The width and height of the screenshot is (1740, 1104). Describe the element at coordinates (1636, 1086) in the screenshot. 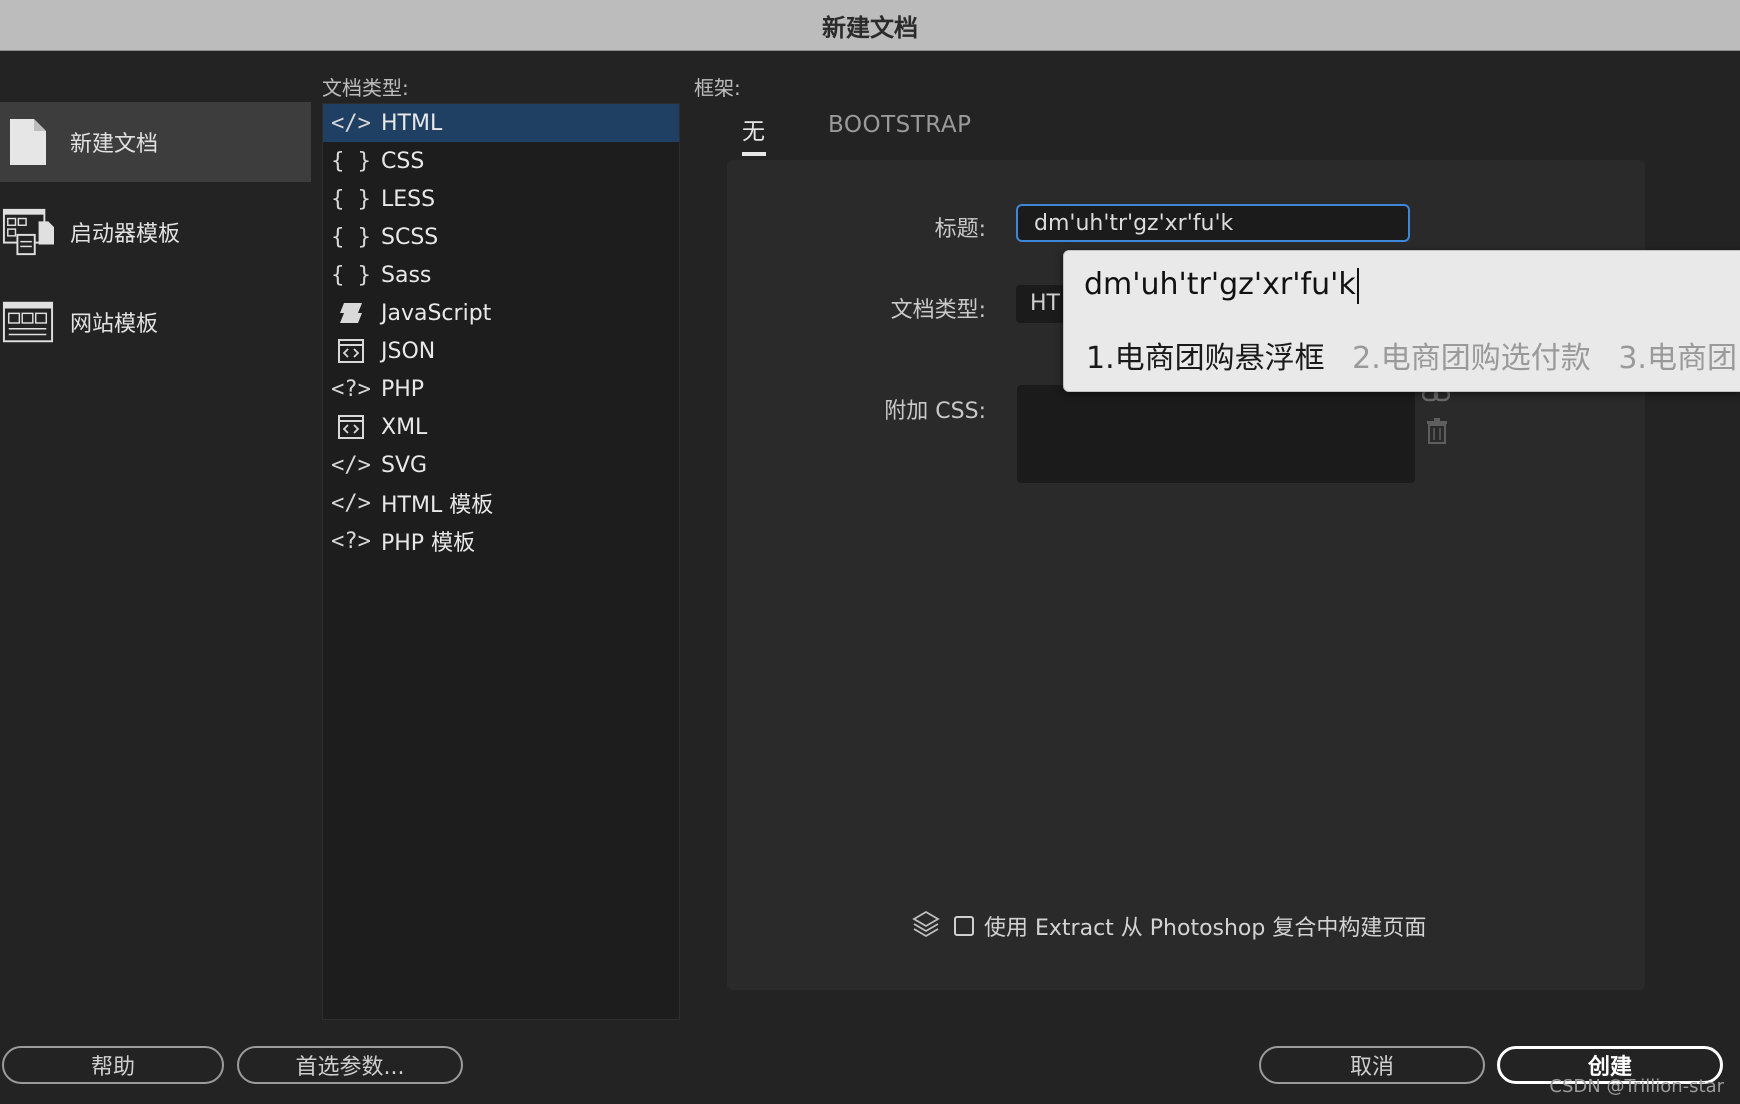

I see `watermark: CSDN @Trillion-star` at that location.